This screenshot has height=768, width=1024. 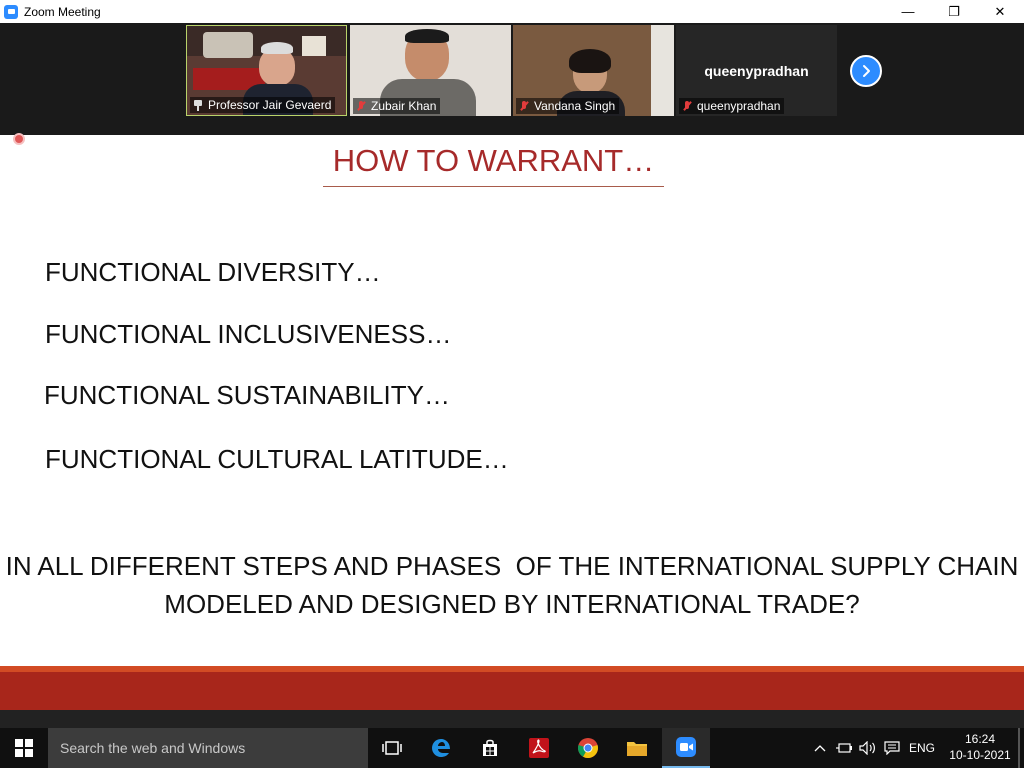 I want to click on chrome-taskbar-button, so click(x=588, y=748).